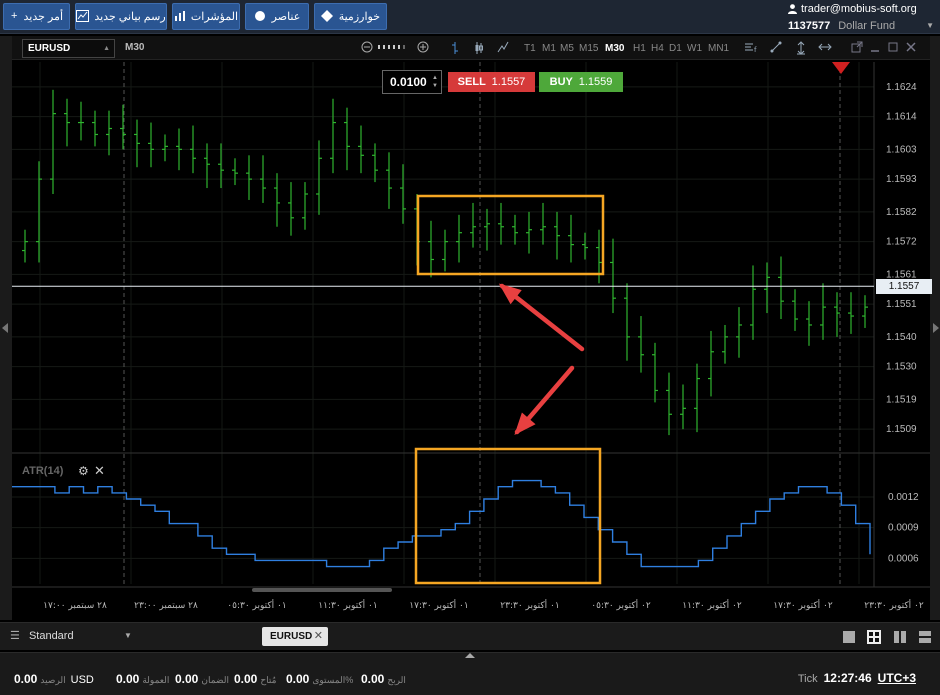 This screenshot has width=940, height=695. What do you see at coordinates (849, 637) in the screenshot?
I see `layout-single-icon` at bounding box center [849, 637].